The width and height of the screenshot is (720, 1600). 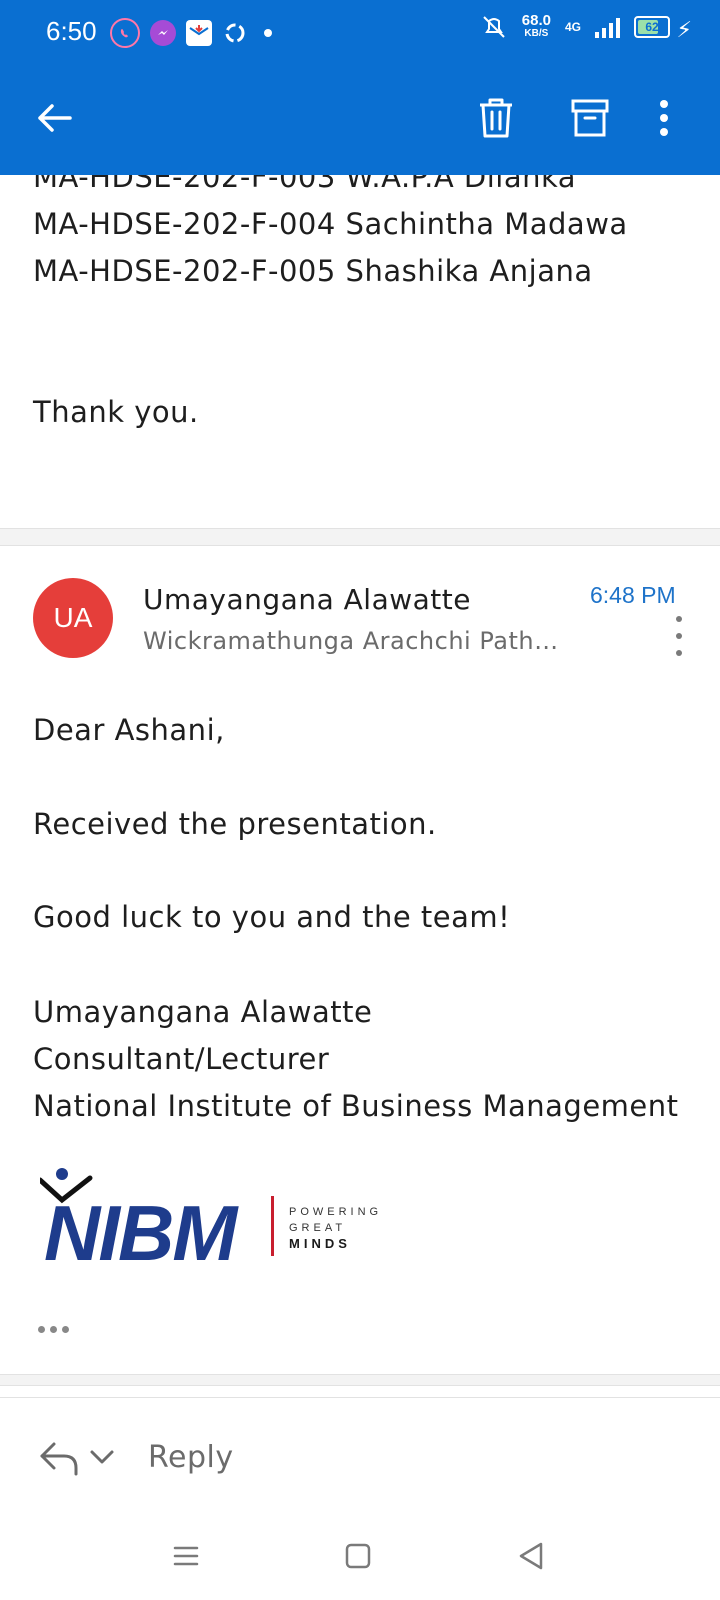 I want to click on reply-divider, so click(x=360, y=1380).